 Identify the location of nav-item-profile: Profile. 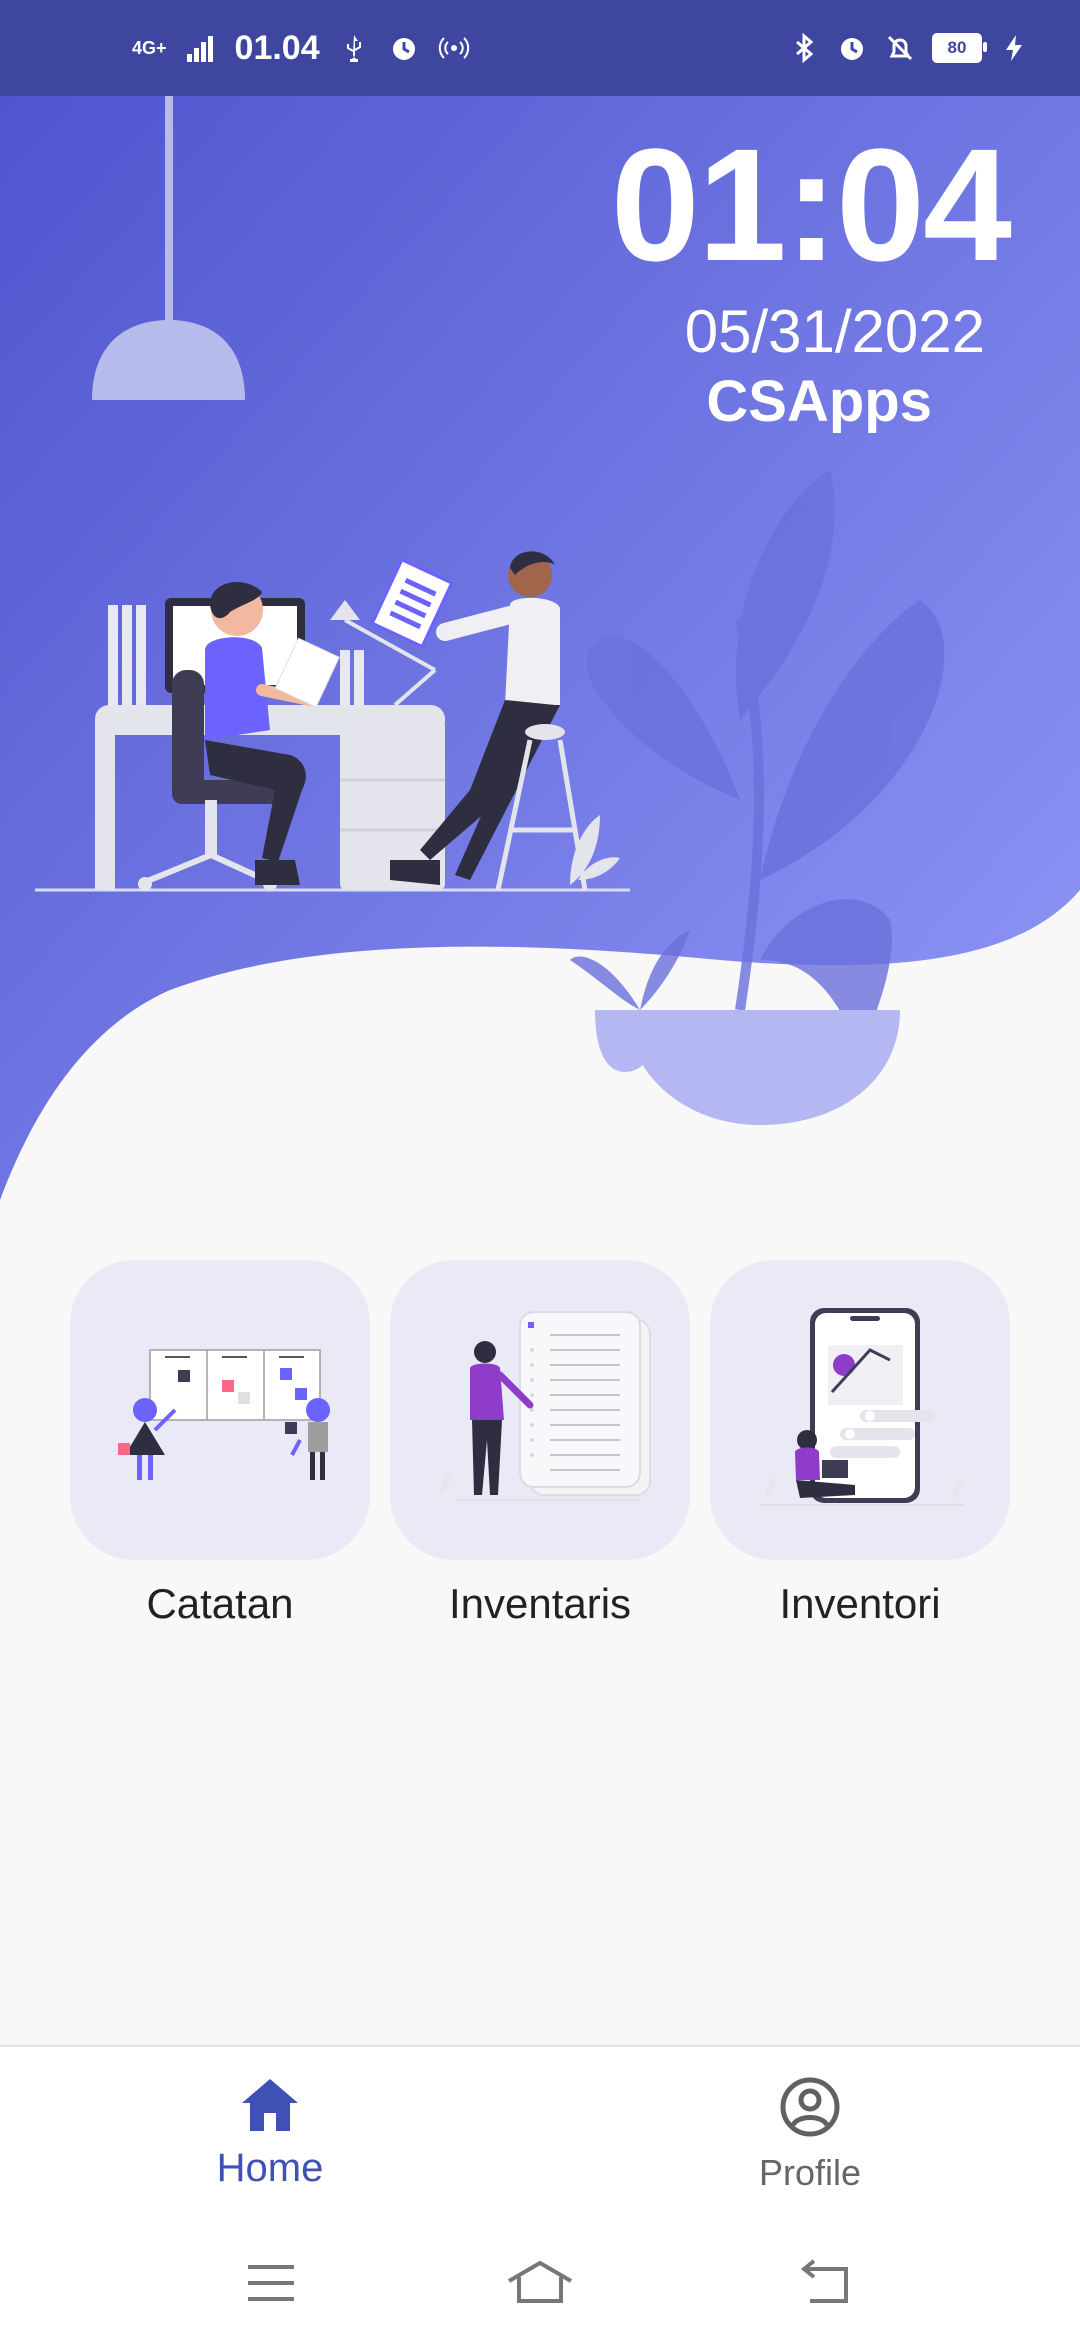
(810, 2134).